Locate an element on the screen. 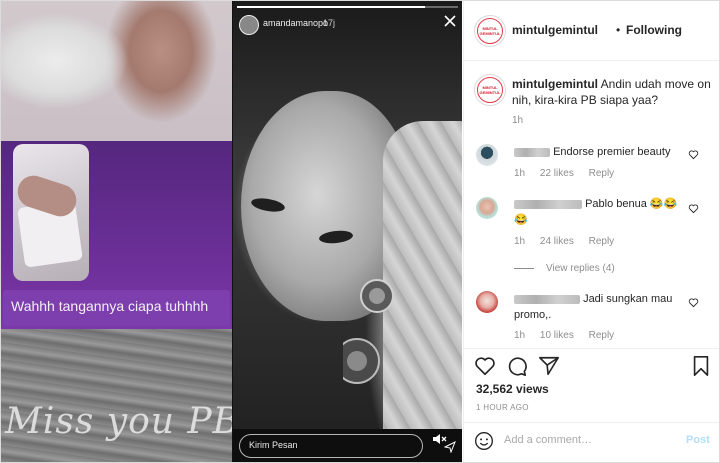 The image size is (720, 463). fabric-photo is located at coordinates (116, 395).